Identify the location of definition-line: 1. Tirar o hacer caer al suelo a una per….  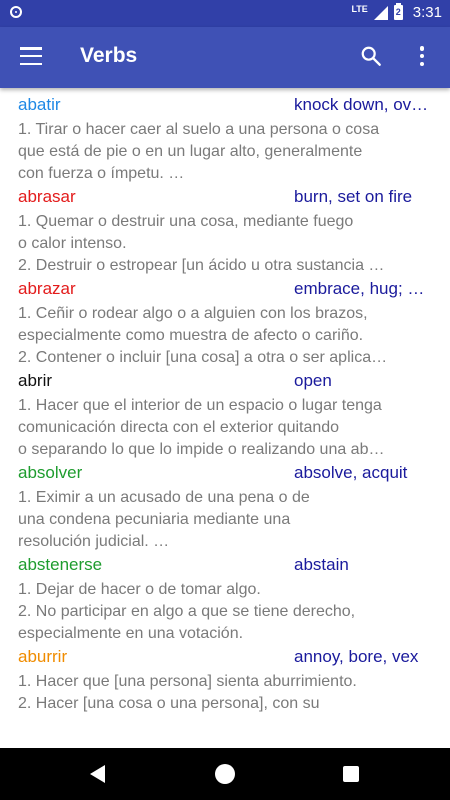
(199, 129).